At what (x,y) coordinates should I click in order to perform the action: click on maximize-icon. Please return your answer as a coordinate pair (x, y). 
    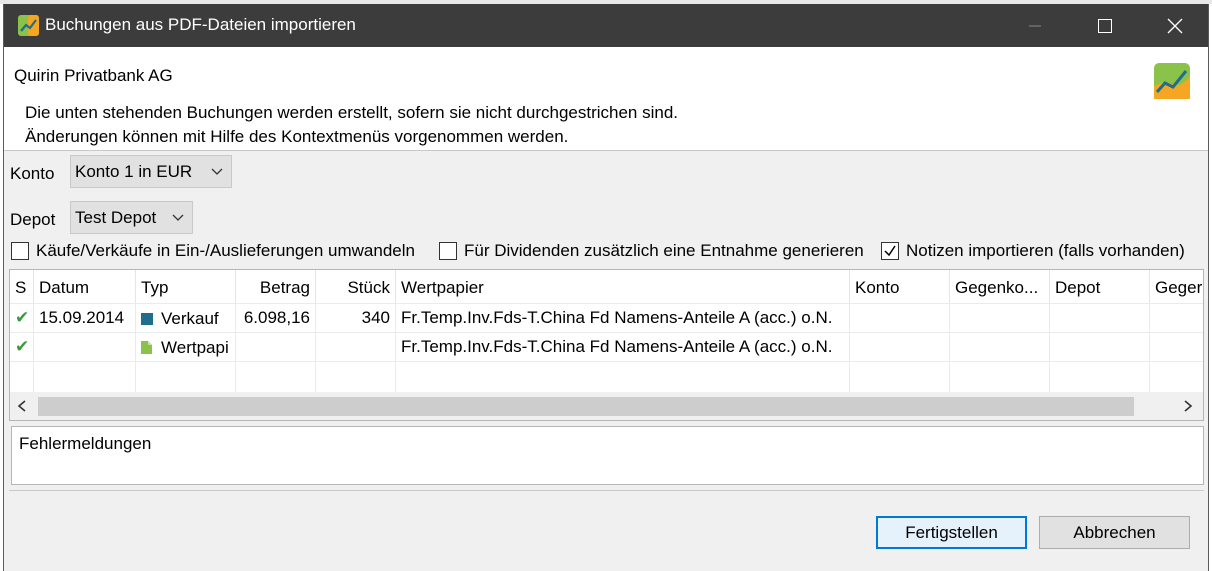
    Looking at the image, I should click on (1105, 25).